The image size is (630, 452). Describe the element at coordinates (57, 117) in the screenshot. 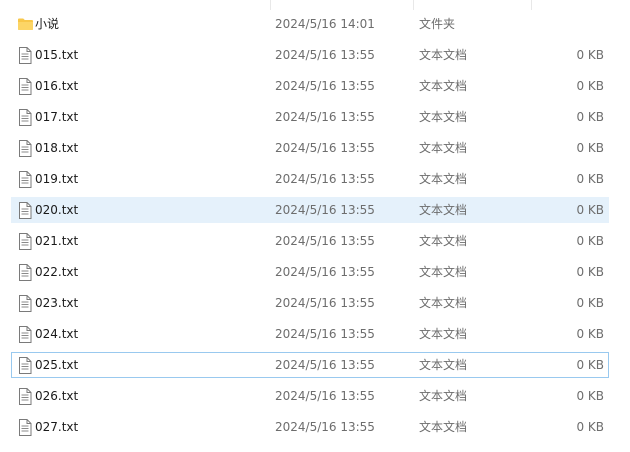

I see `file-name: 017.txt` at that location.